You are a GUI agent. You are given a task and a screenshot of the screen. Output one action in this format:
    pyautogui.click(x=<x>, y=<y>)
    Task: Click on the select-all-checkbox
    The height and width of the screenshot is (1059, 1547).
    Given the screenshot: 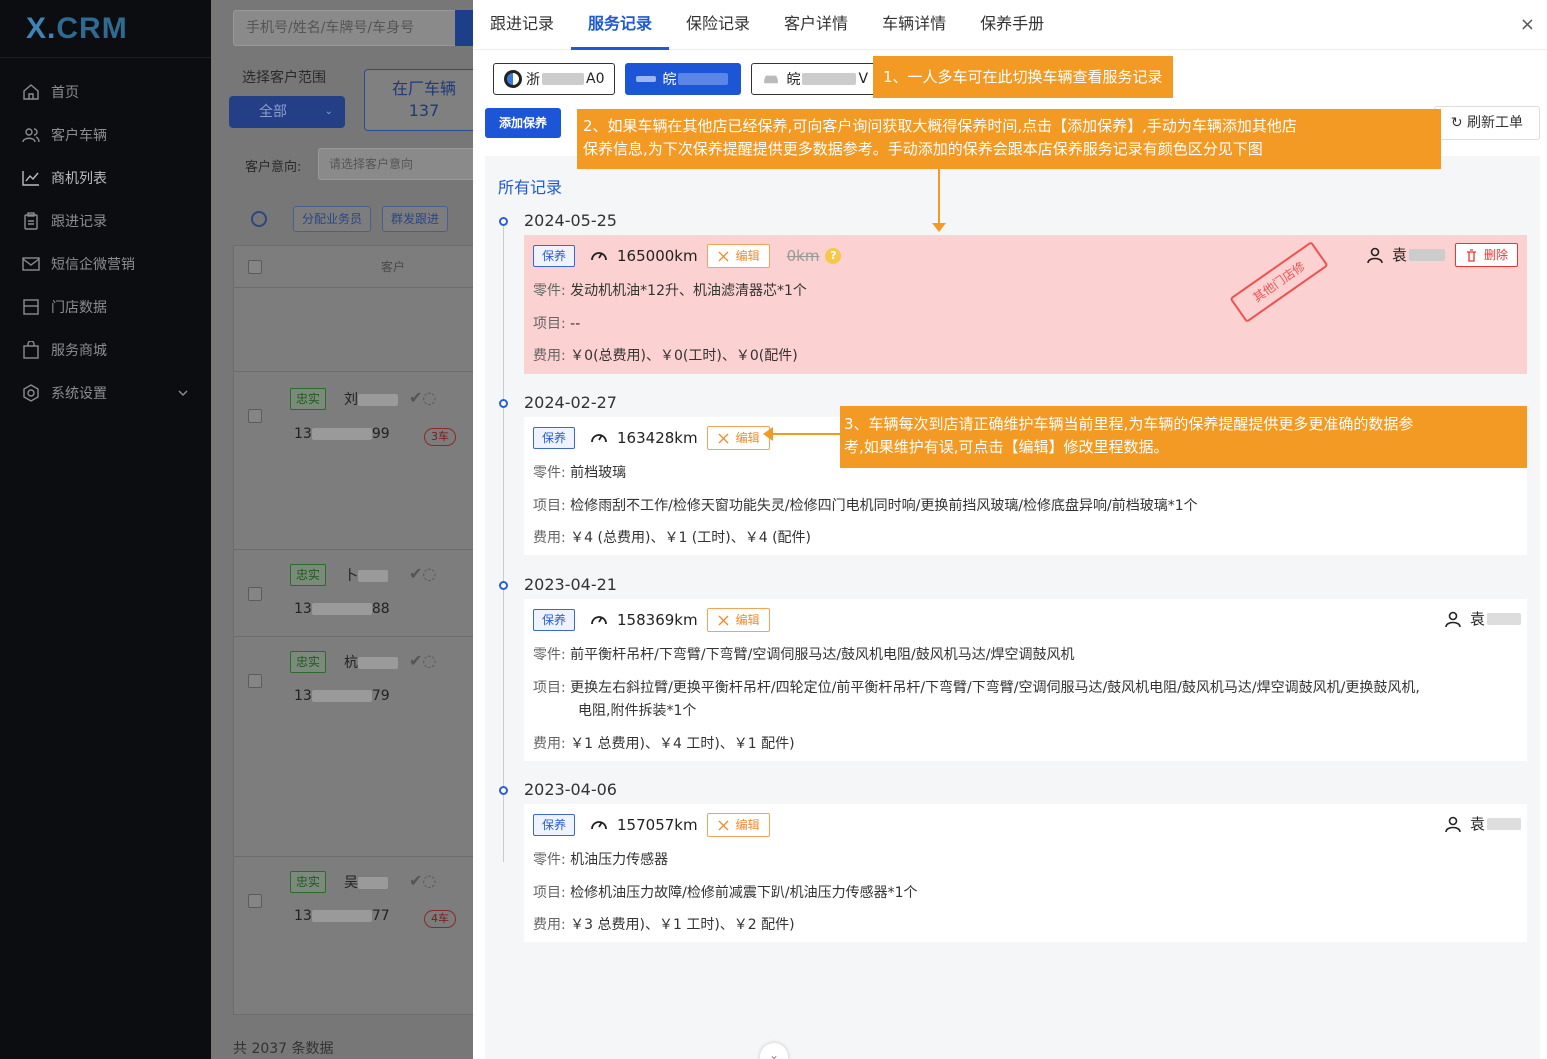 What is the action you would take?
    pyautogui.click(x=255, y=267)
    